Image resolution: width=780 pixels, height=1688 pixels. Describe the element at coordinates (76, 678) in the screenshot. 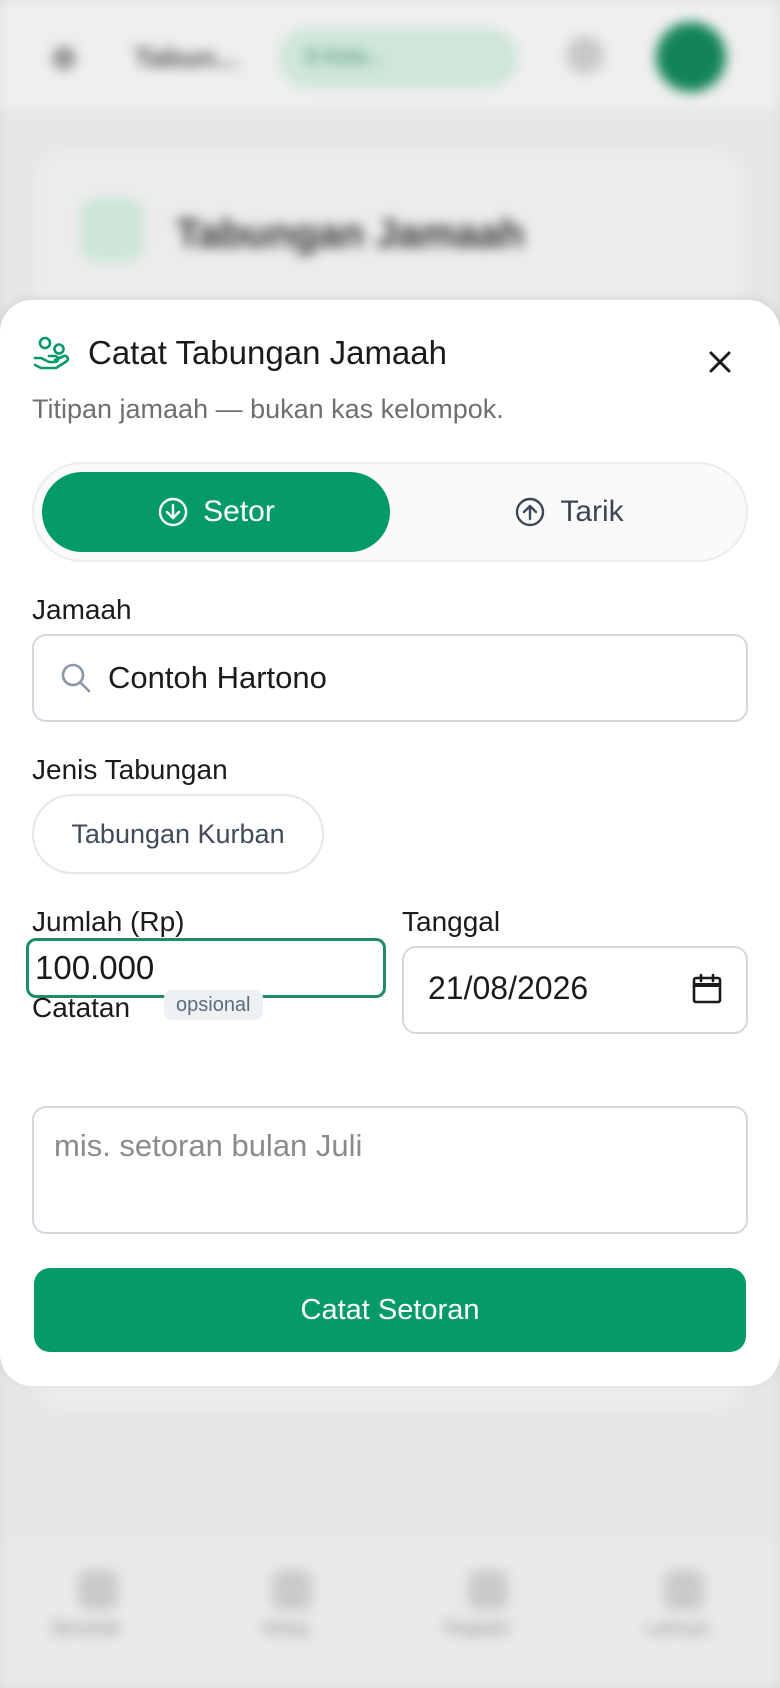

I see `search-icon` at that location.